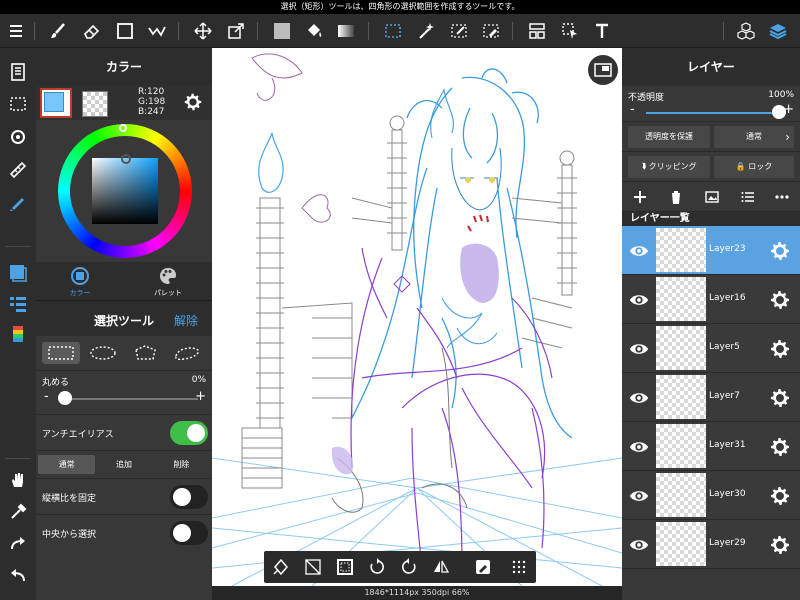  I want to click on move-icon, so click(203, 31).